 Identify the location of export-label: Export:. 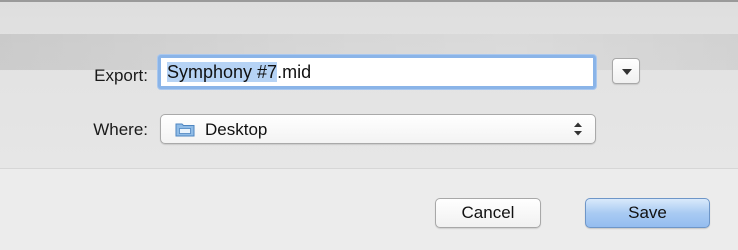
(121, 75).